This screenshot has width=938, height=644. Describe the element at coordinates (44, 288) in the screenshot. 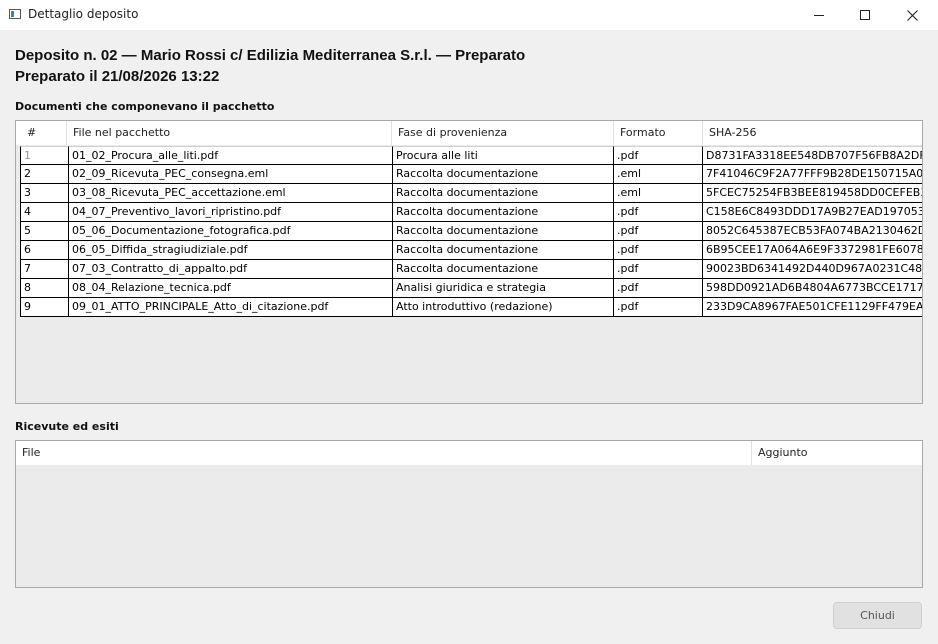

I see `cell-number: 8` at that location.